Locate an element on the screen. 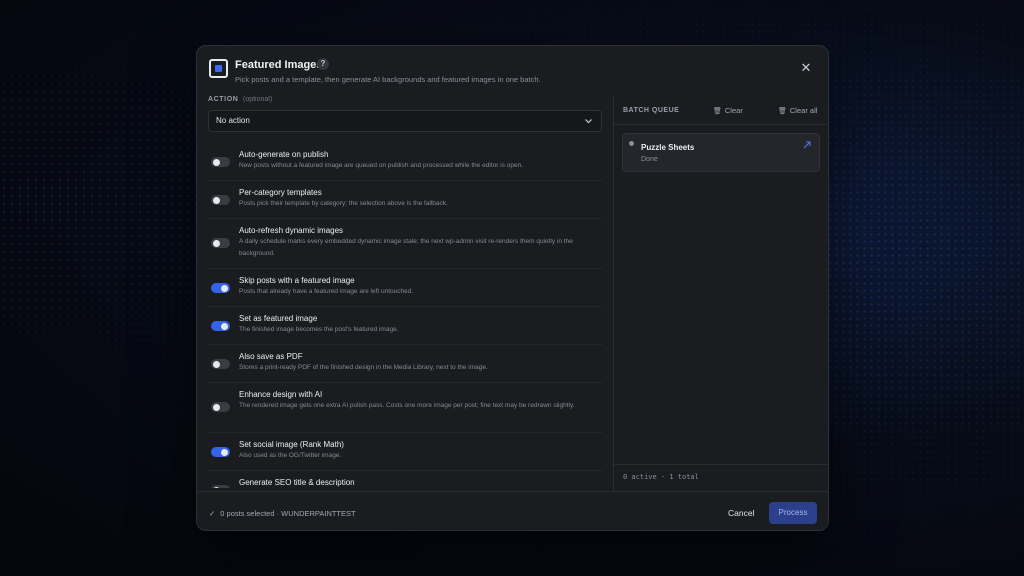 The width and height of the screenshot is (1024, 576). toggle-title: Set as featured image is located at coordinates (278, 318).